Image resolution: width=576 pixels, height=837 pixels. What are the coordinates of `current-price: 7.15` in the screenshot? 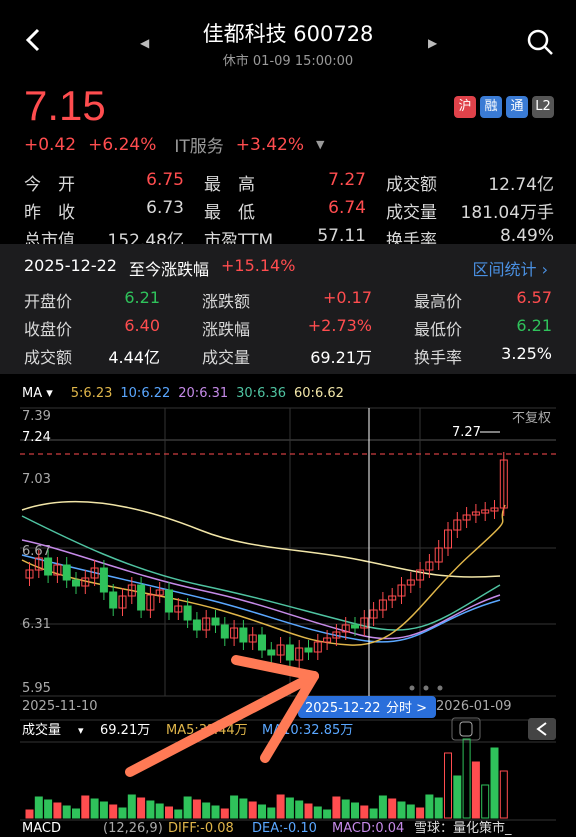 It's located at (65, 105).